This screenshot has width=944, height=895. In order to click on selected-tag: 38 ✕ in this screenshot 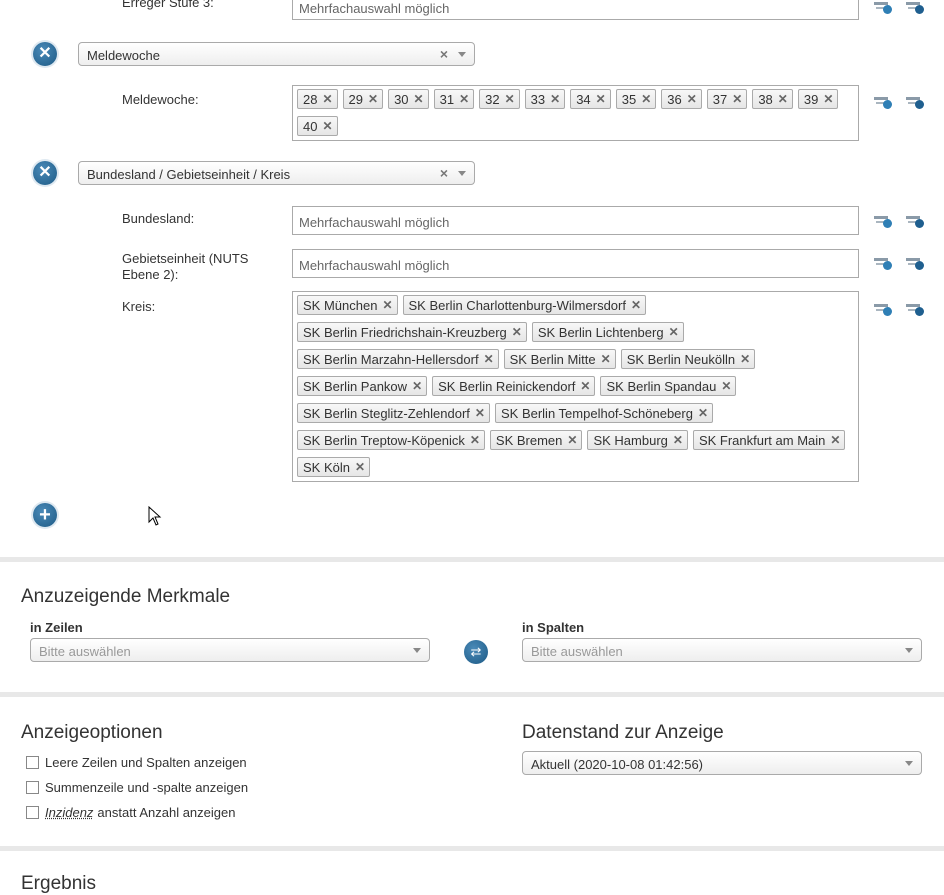, I will do `click(772, 99)`.